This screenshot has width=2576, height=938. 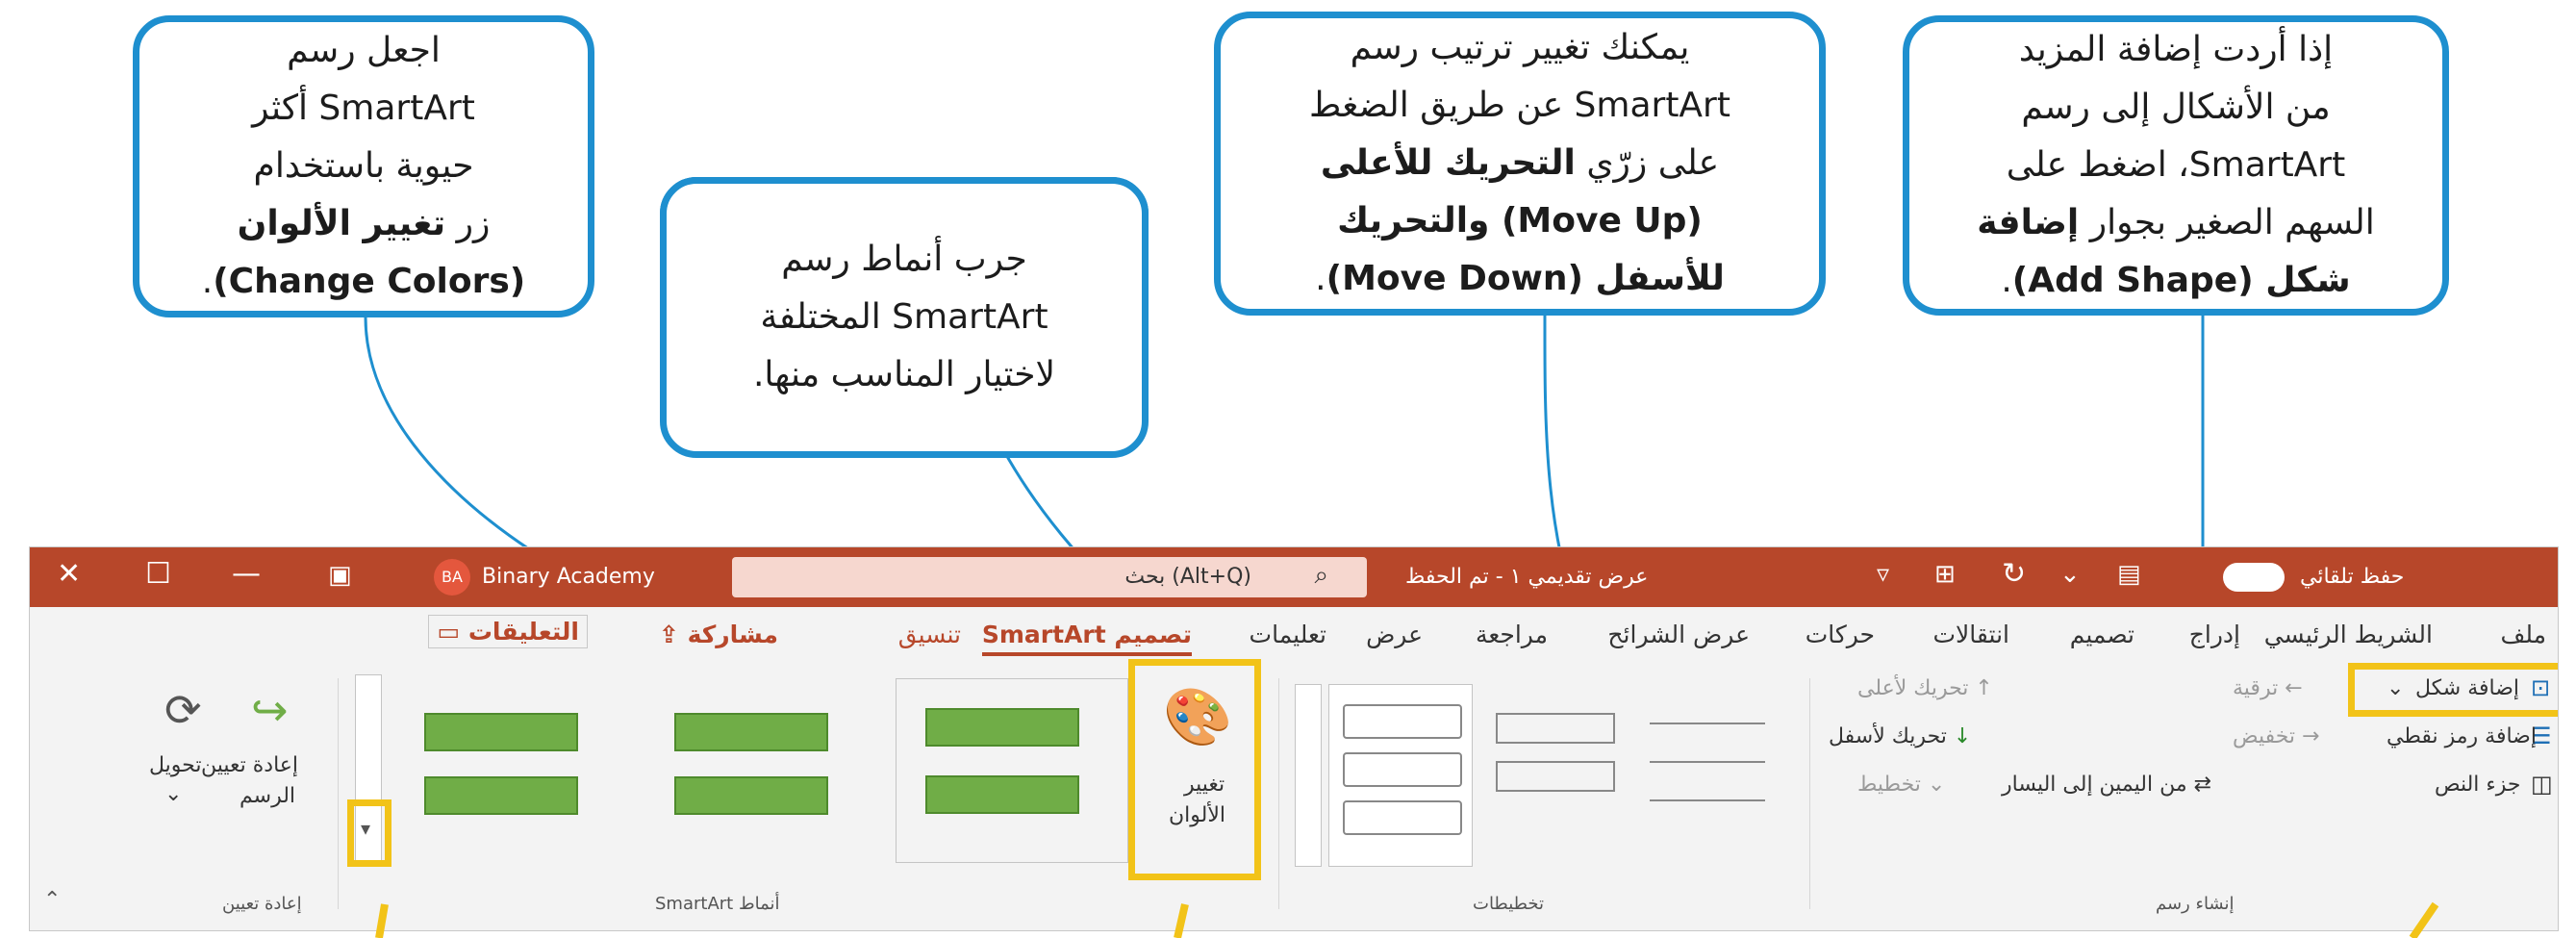 What do you see at coordinates (1407, 919) in the screenshot?
I see `highlight-pointers` at bounding box center [1407, 919].